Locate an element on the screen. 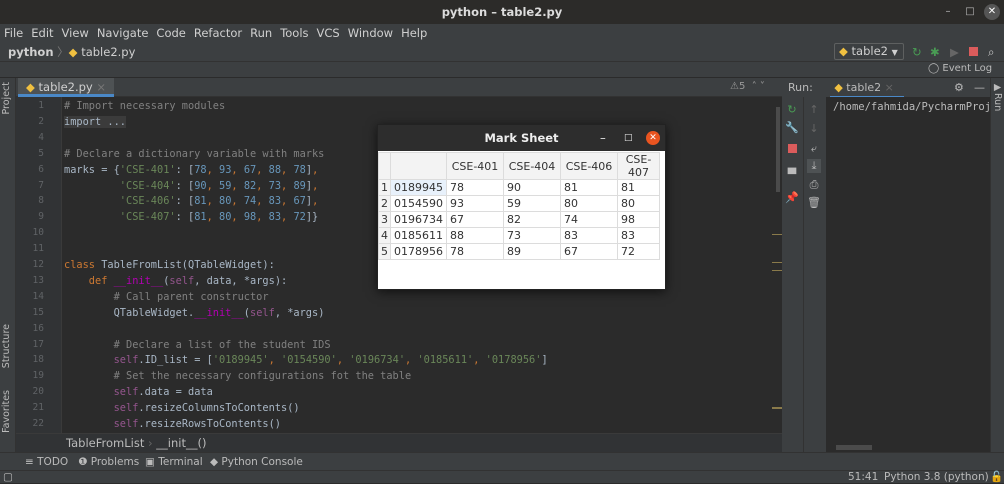 The width and height of the screenshot is (1004, 484). run-config-dropdown: ◆ table2 ▼ is located at coordinates (869, 51).